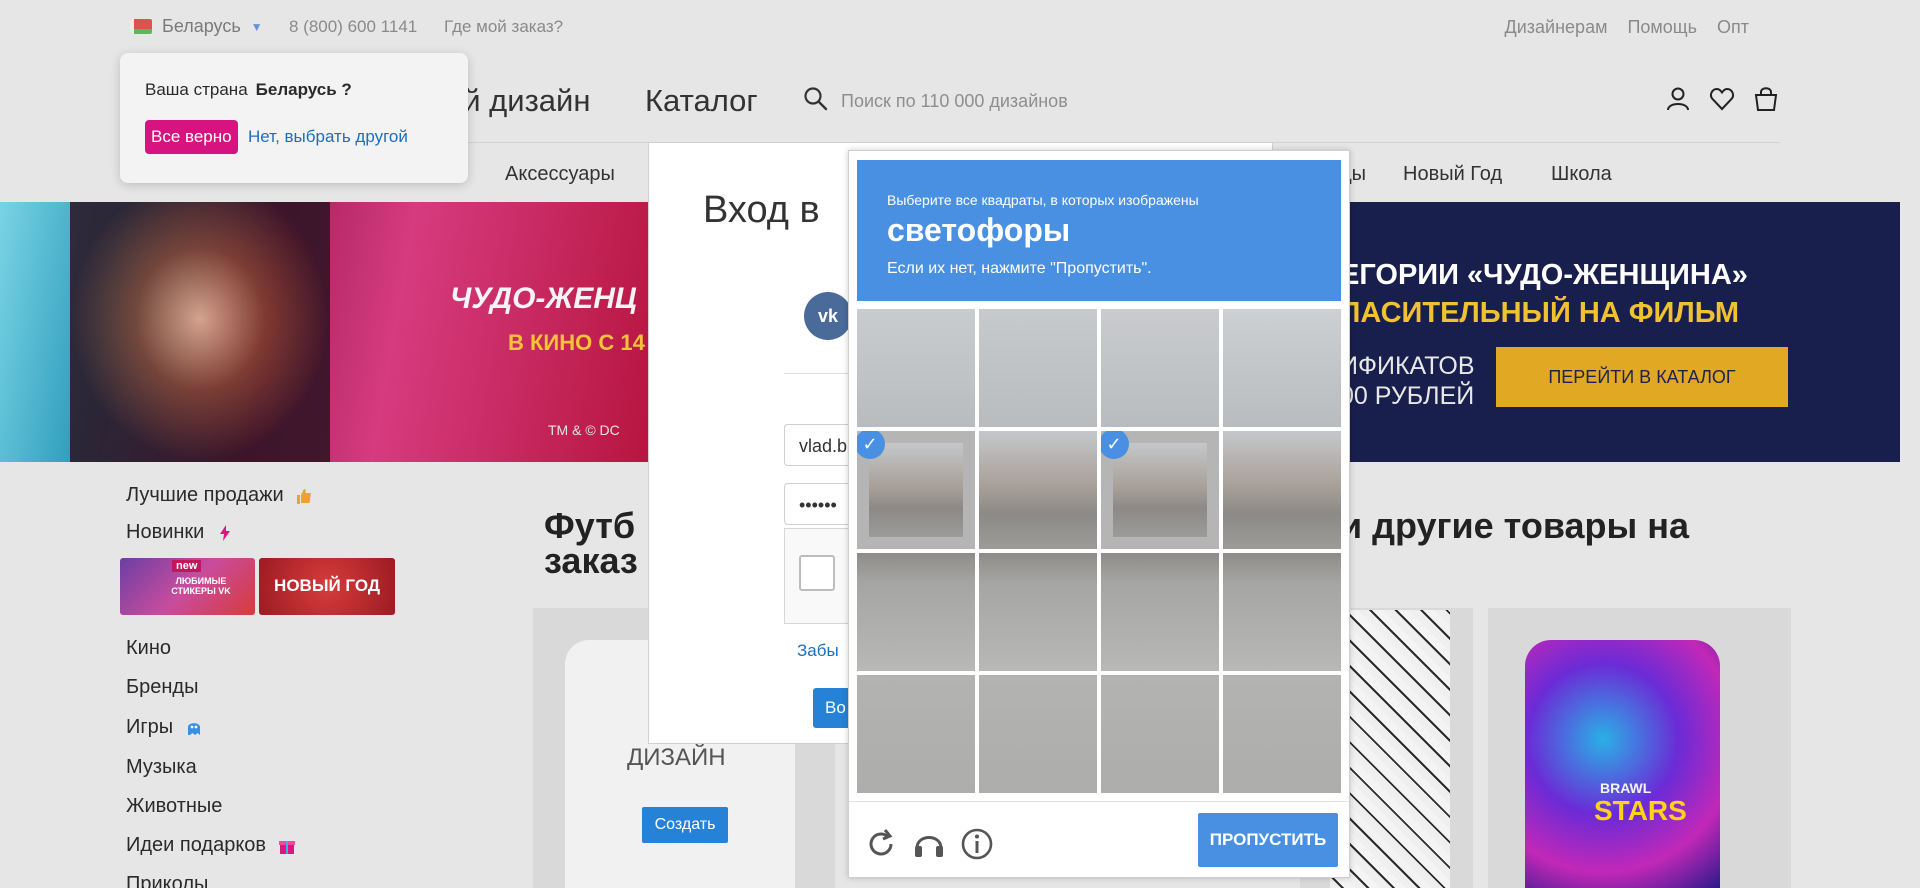  What do you see at coordinates (1051, 101) in the screenshot?
I see `search-input` at bounding box center [1051, 101].